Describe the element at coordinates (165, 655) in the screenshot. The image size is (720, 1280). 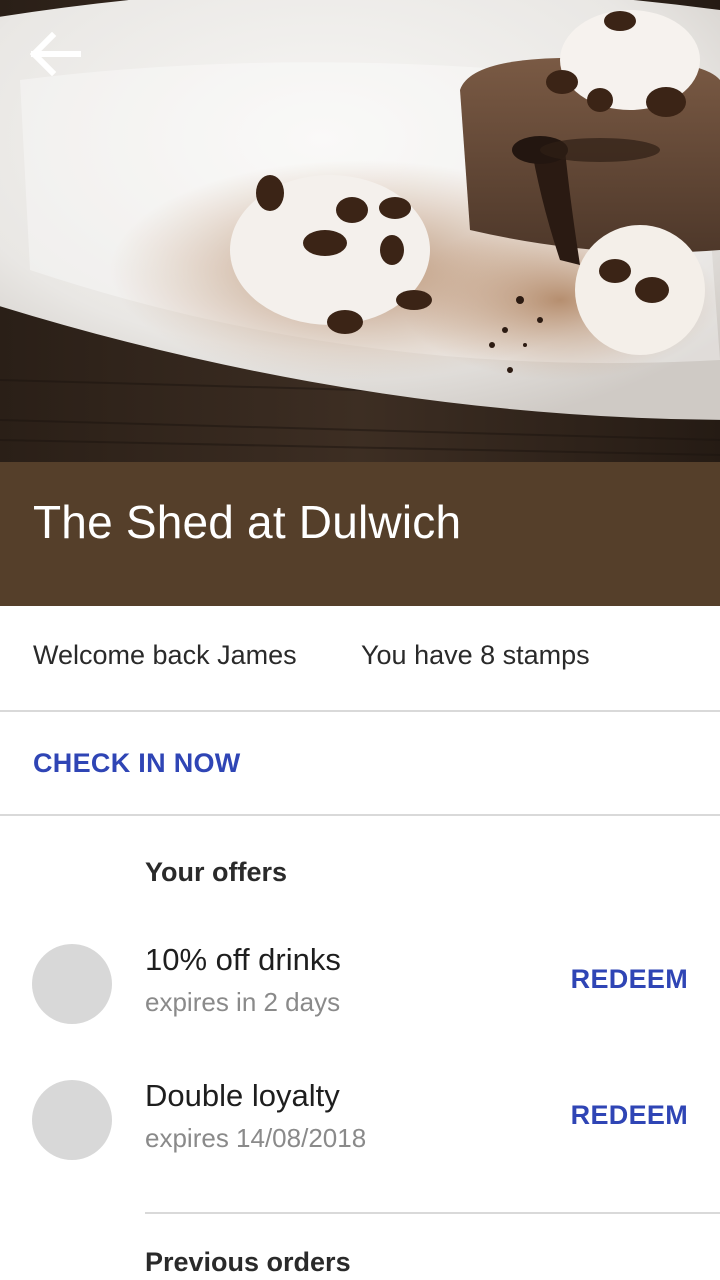
I see `welcome-text: Welcome back James` at that location.